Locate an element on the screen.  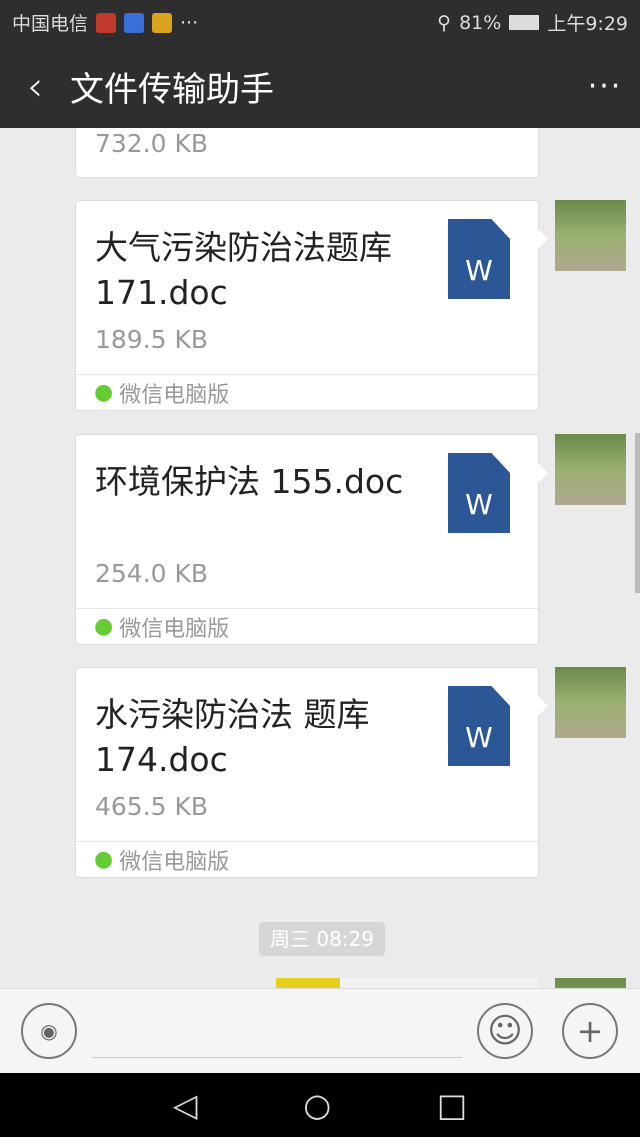
file-message: 732.0 KB is located at coordinates (307, 153).